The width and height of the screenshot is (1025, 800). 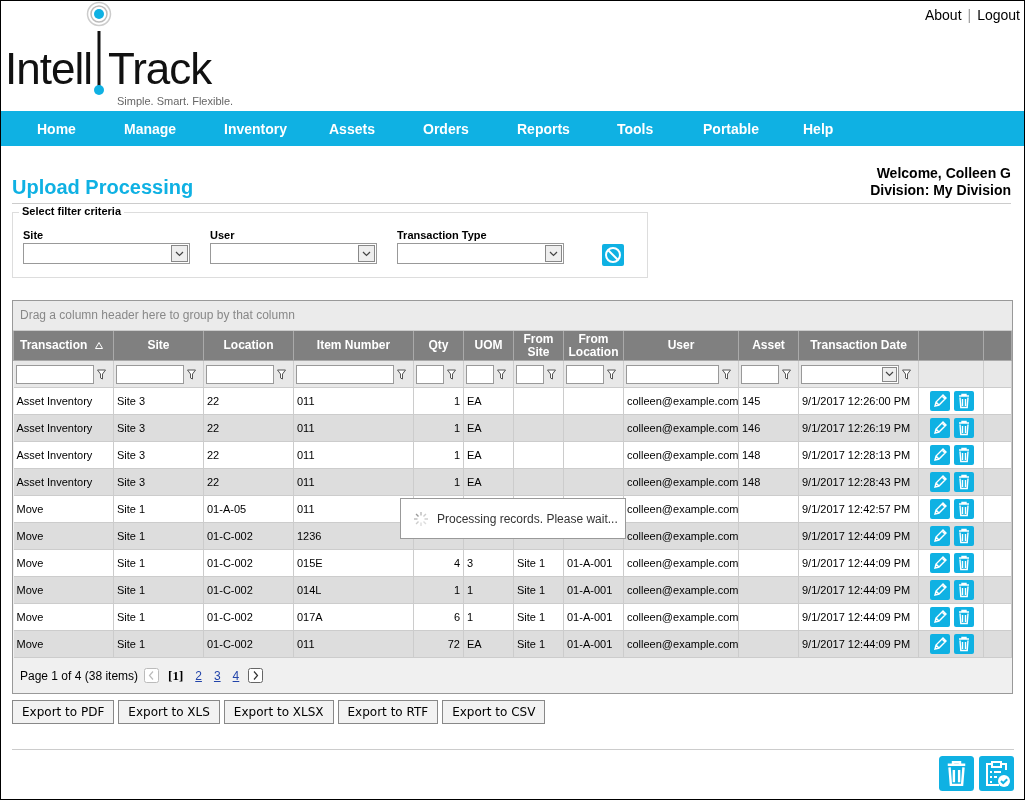 What do you see at coordinates (79, 675) in the screenshot?
I see `pager-summary: Page 1 of 4 (38 items)` at bounding box center [79, 675].